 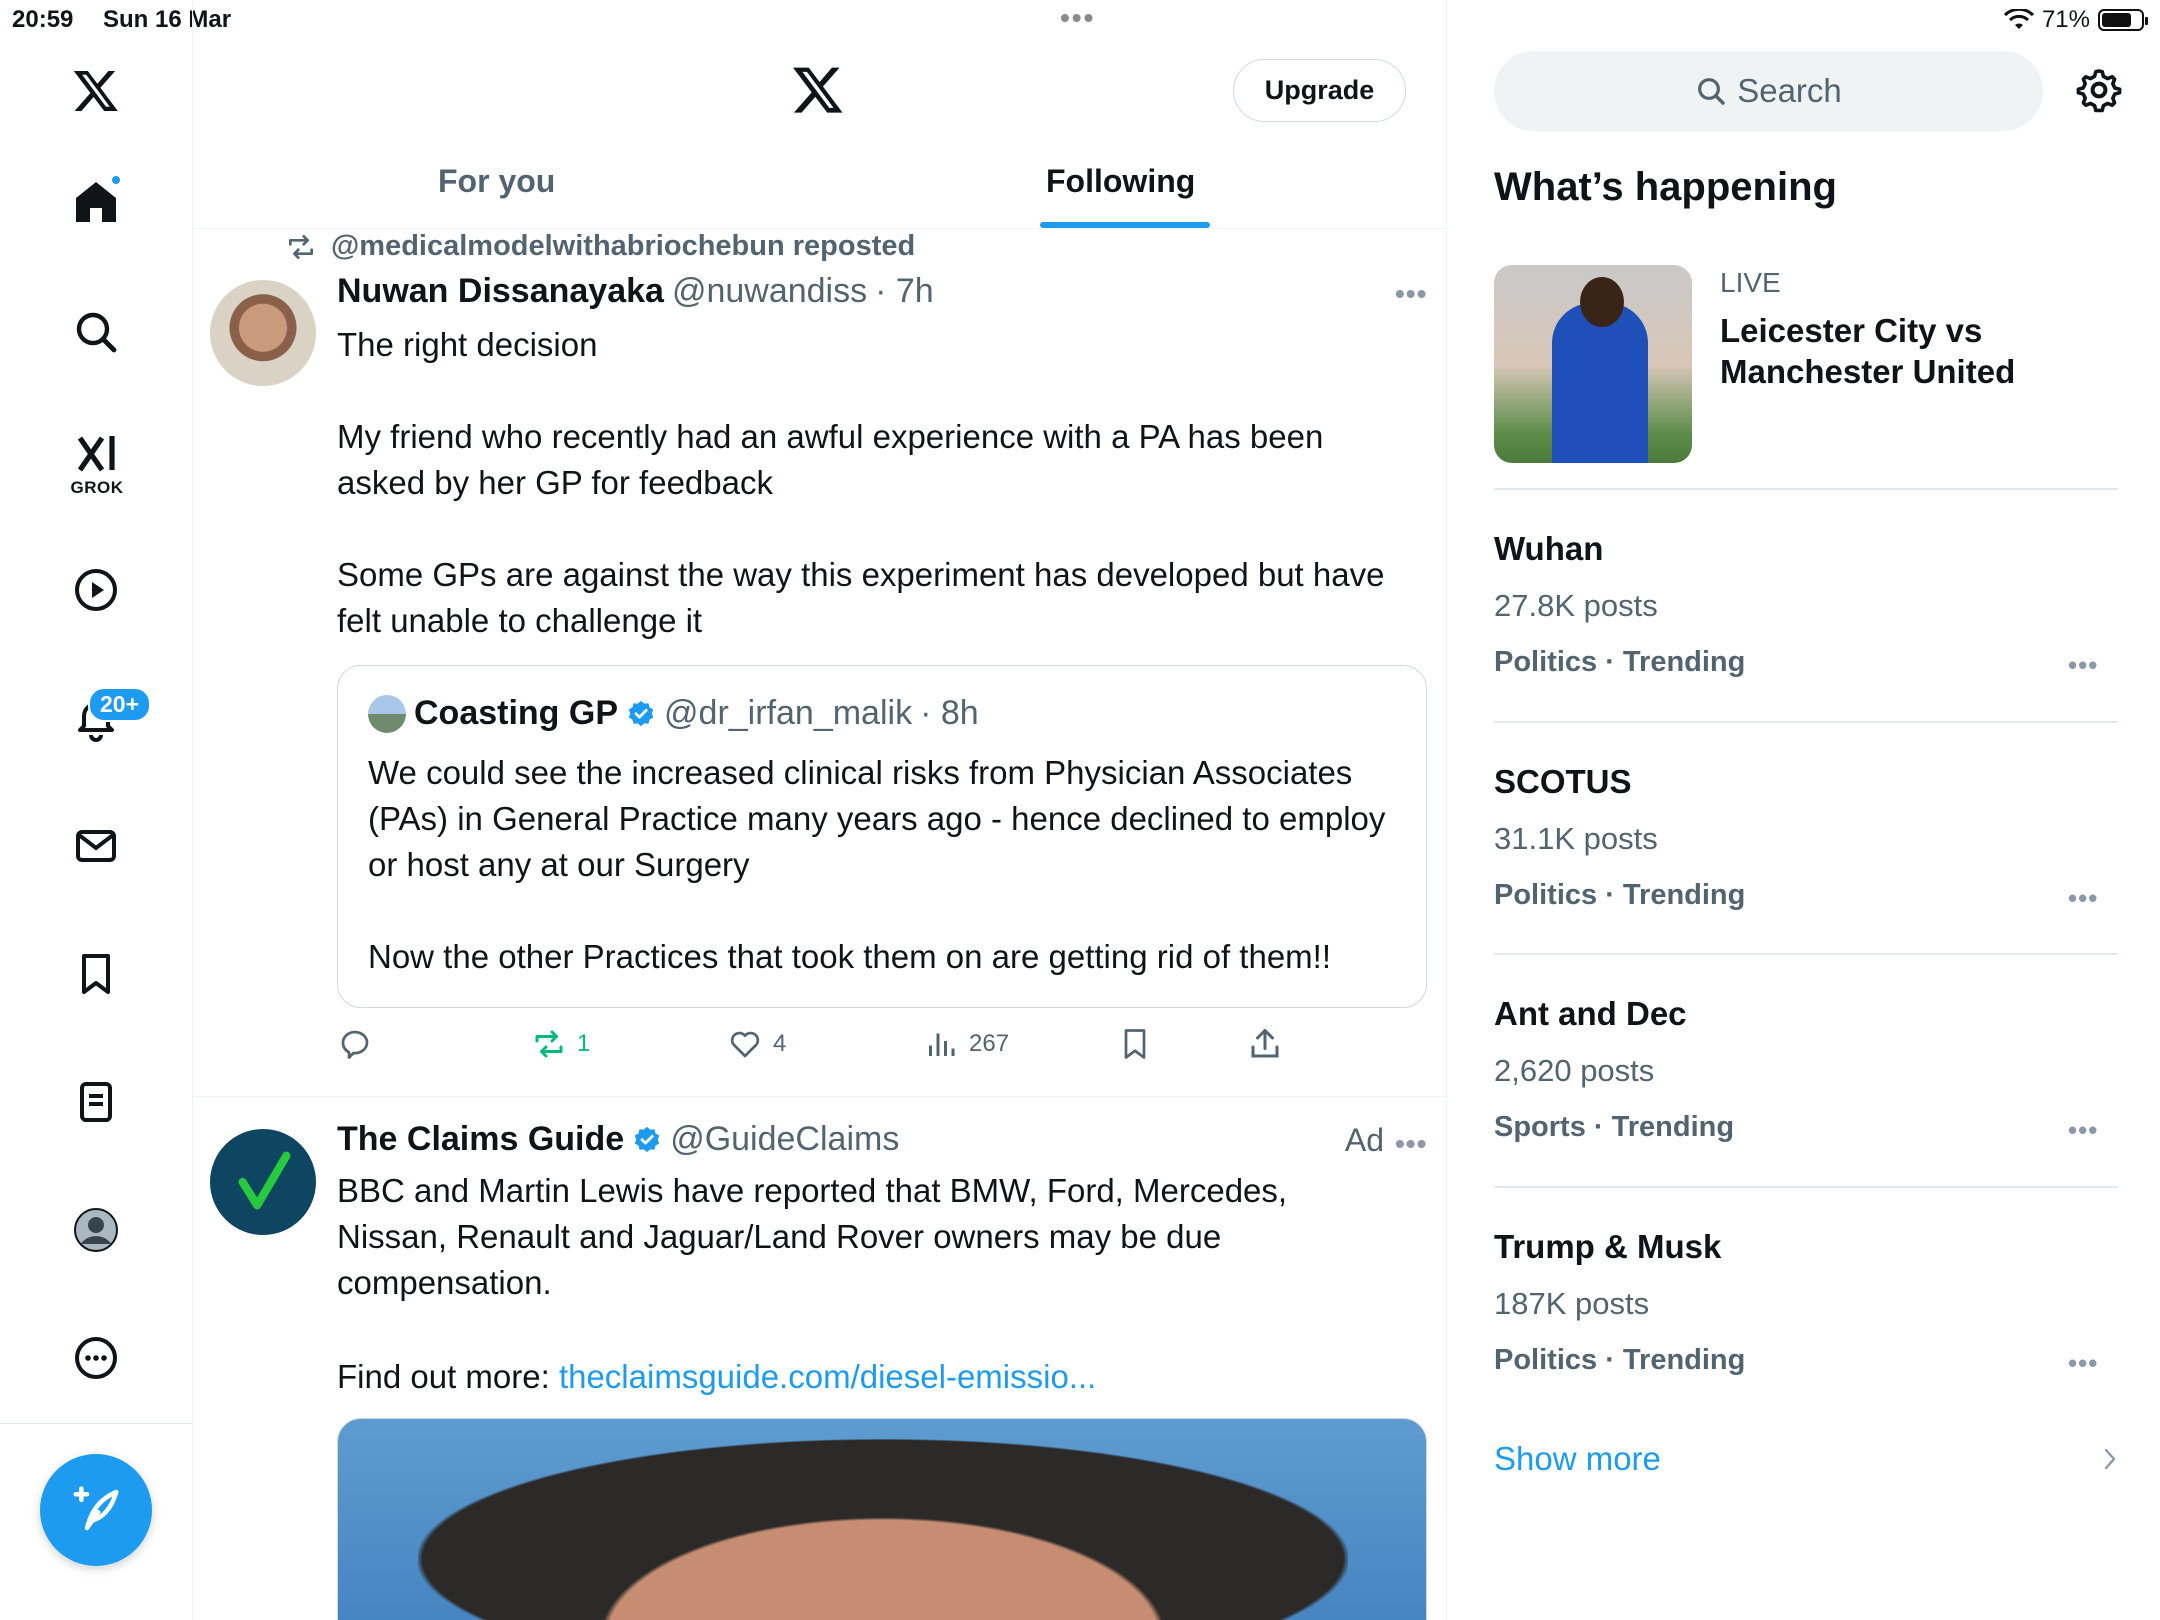 I want to click on share-icon, so click(x=1265, y=1043).